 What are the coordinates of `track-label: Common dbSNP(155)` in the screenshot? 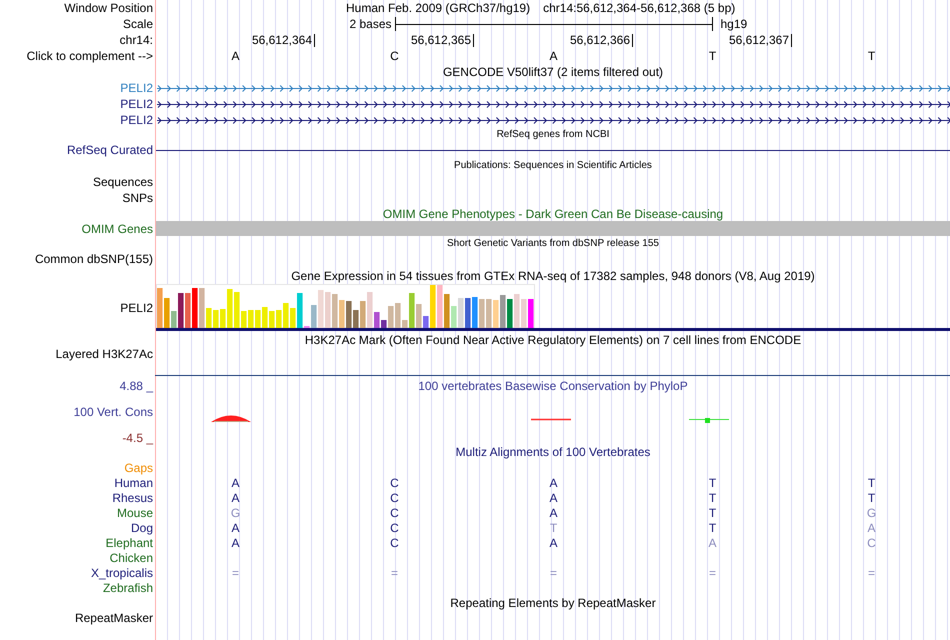 It's located at (93, 259).